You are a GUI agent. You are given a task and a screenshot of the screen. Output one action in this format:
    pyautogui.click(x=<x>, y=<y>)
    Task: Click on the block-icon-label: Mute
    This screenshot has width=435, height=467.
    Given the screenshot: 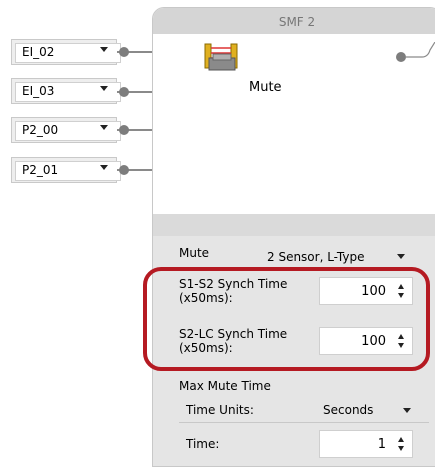 What is the action you would take?
    pyautogui.click(x=265, y=87)
    